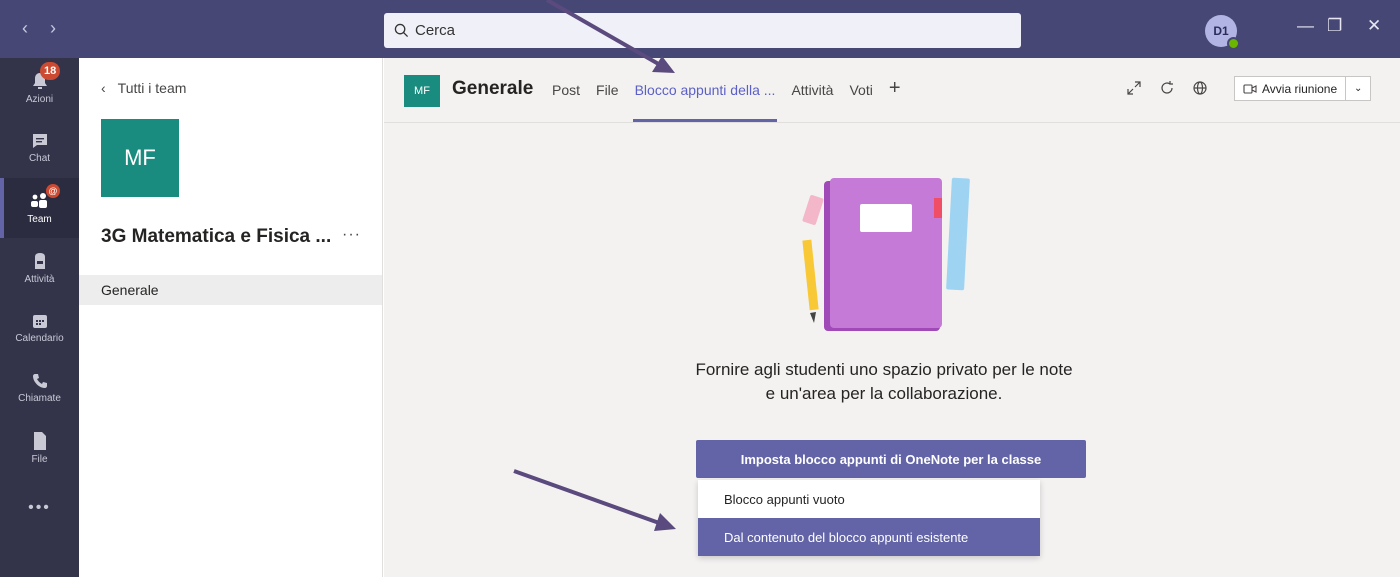  Describe the element at coordinates (895, 99) in the screenshot. I see `add-tab-button: +` at that location.